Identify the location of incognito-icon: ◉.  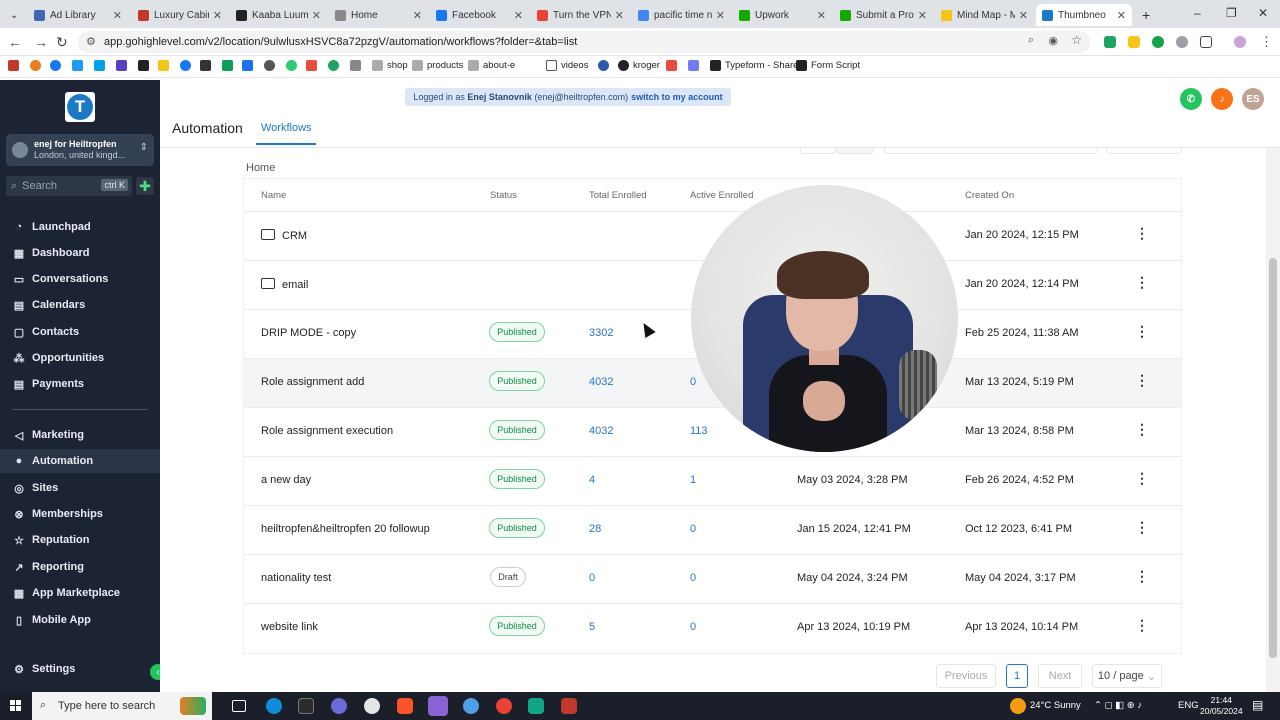
(1053, 40).